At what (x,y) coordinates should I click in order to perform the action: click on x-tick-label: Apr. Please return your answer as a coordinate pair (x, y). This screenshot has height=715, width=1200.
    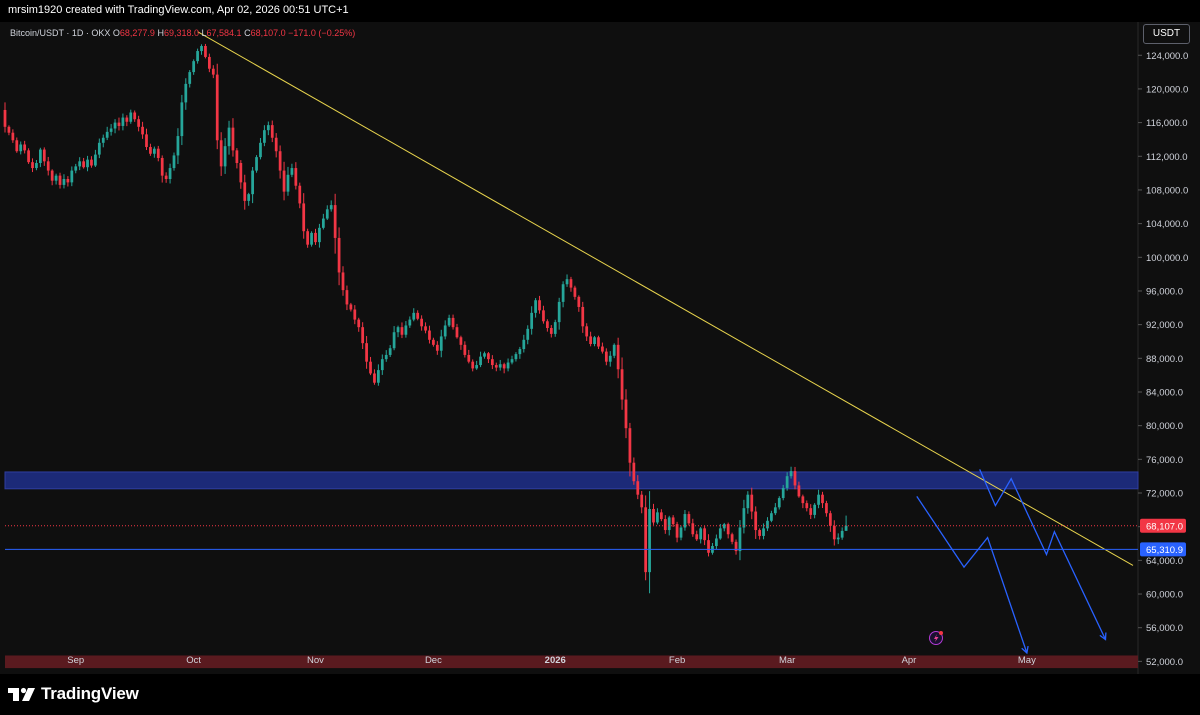
    Looking at the image, I should click on (909, 660).